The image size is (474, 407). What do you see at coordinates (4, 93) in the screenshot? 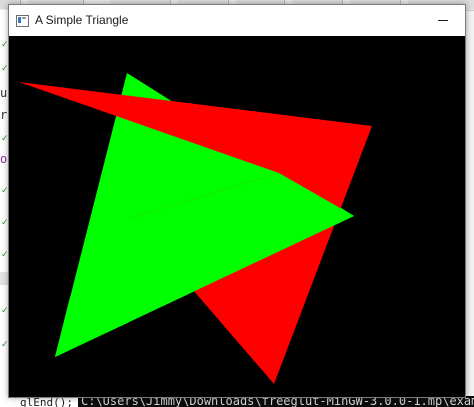
I see `code-fragment: u` at bounding box center [4, 93].